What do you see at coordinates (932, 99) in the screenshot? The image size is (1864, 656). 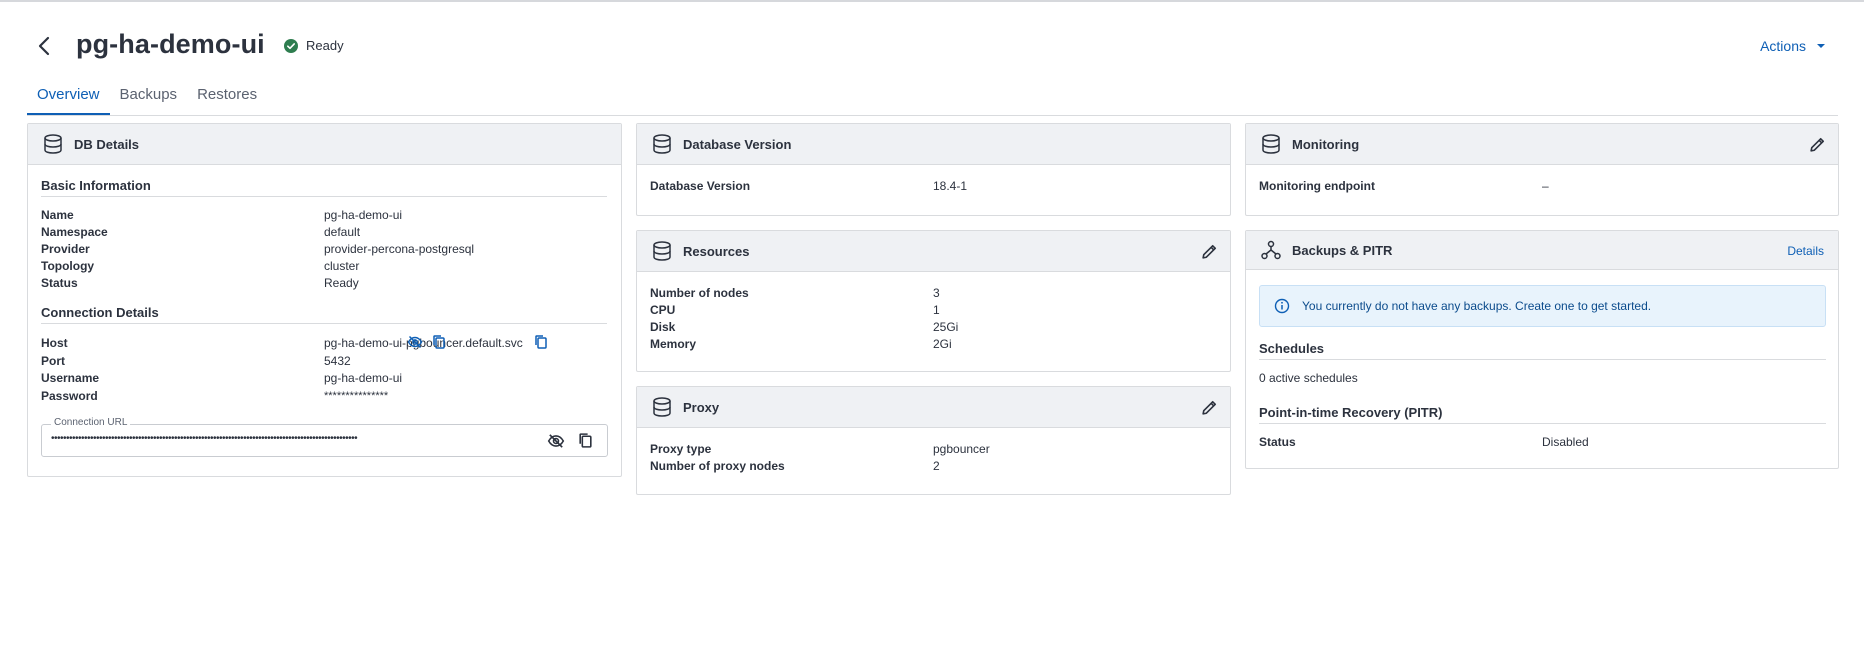 I see `tab-bar: Overview Backups Restores` at bounding box center [932, 99].